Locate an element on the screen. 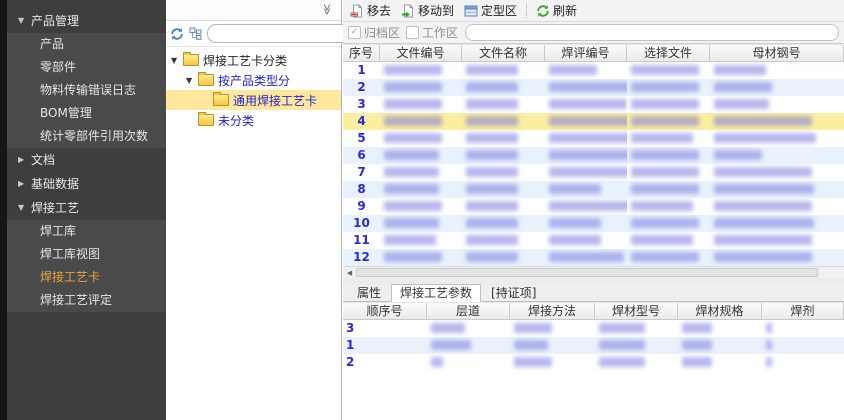 The height and width of the screenshot is (420, 844). toolbar-button: 定型区 is located at coordinates (490, 11).